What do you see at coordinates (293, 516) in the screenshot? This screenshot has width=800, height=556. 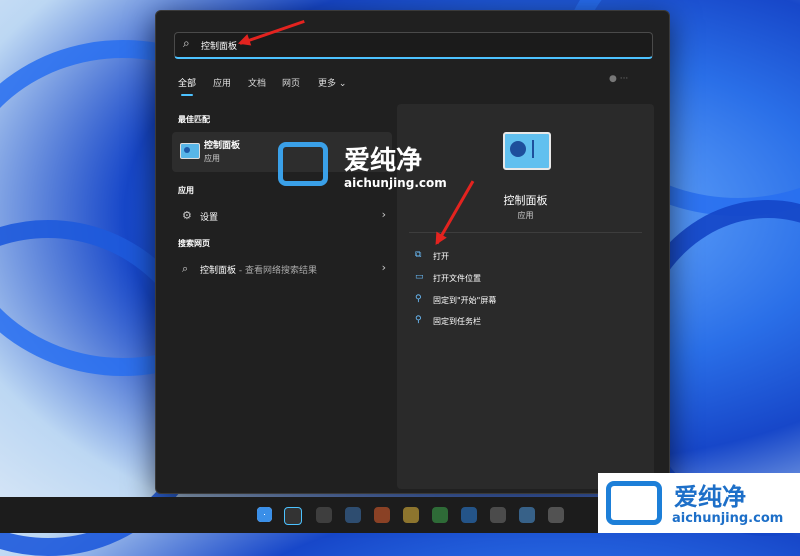 I see `search-taskbar-icon` at bounding box center [293, 516].